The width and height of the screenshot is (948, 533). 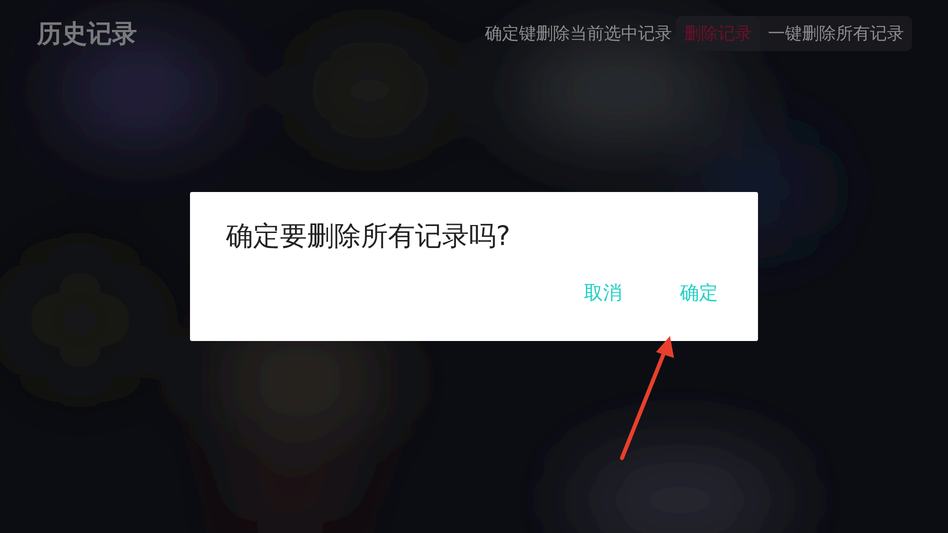 What do you see at coordinates (578, 34) in the screenshot?
I see `hint-text: 确定键删除当前选中记录` at bounding box center [578, 34].